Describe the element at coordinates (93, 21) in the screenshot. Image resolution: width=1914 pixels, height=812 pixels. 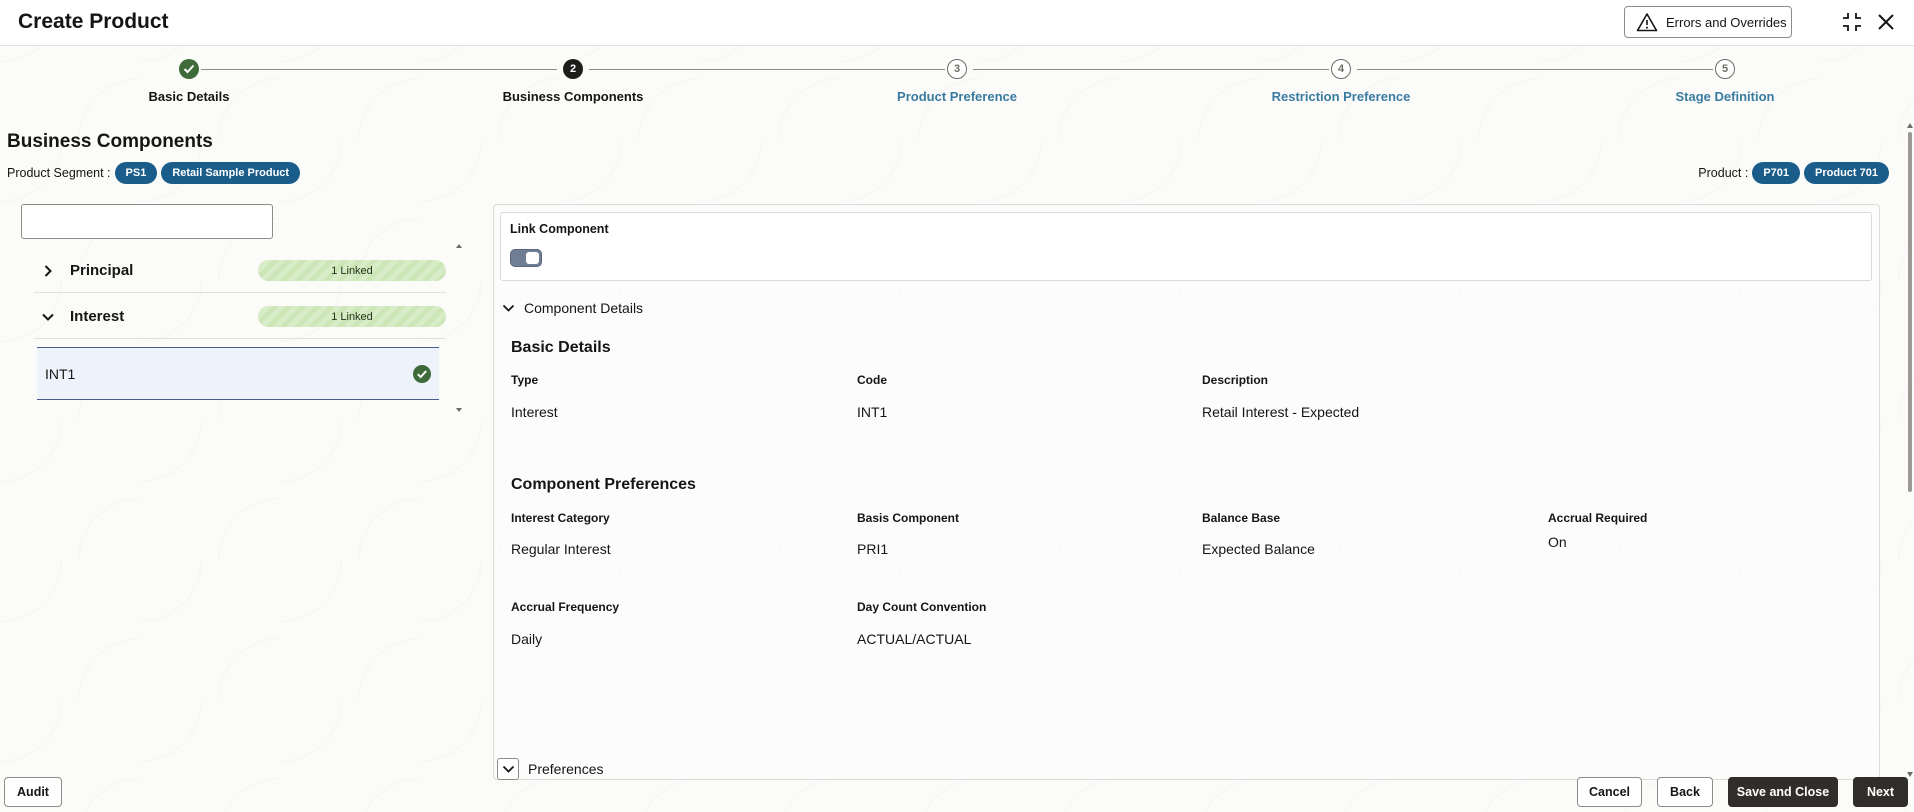
I see `page-title: Create Product` at that location.